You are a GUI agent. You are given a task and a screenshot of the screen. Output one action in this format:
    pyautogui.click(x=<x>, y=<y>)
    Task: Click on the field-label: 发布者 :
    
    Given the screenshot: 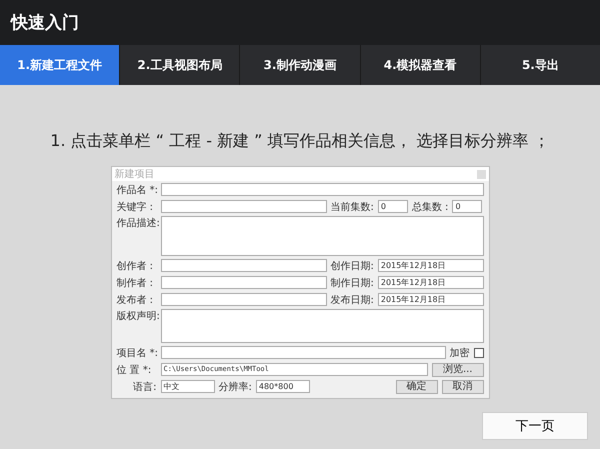 What is the action you would take?
    pyautogui.click(x=135, y=300)
    